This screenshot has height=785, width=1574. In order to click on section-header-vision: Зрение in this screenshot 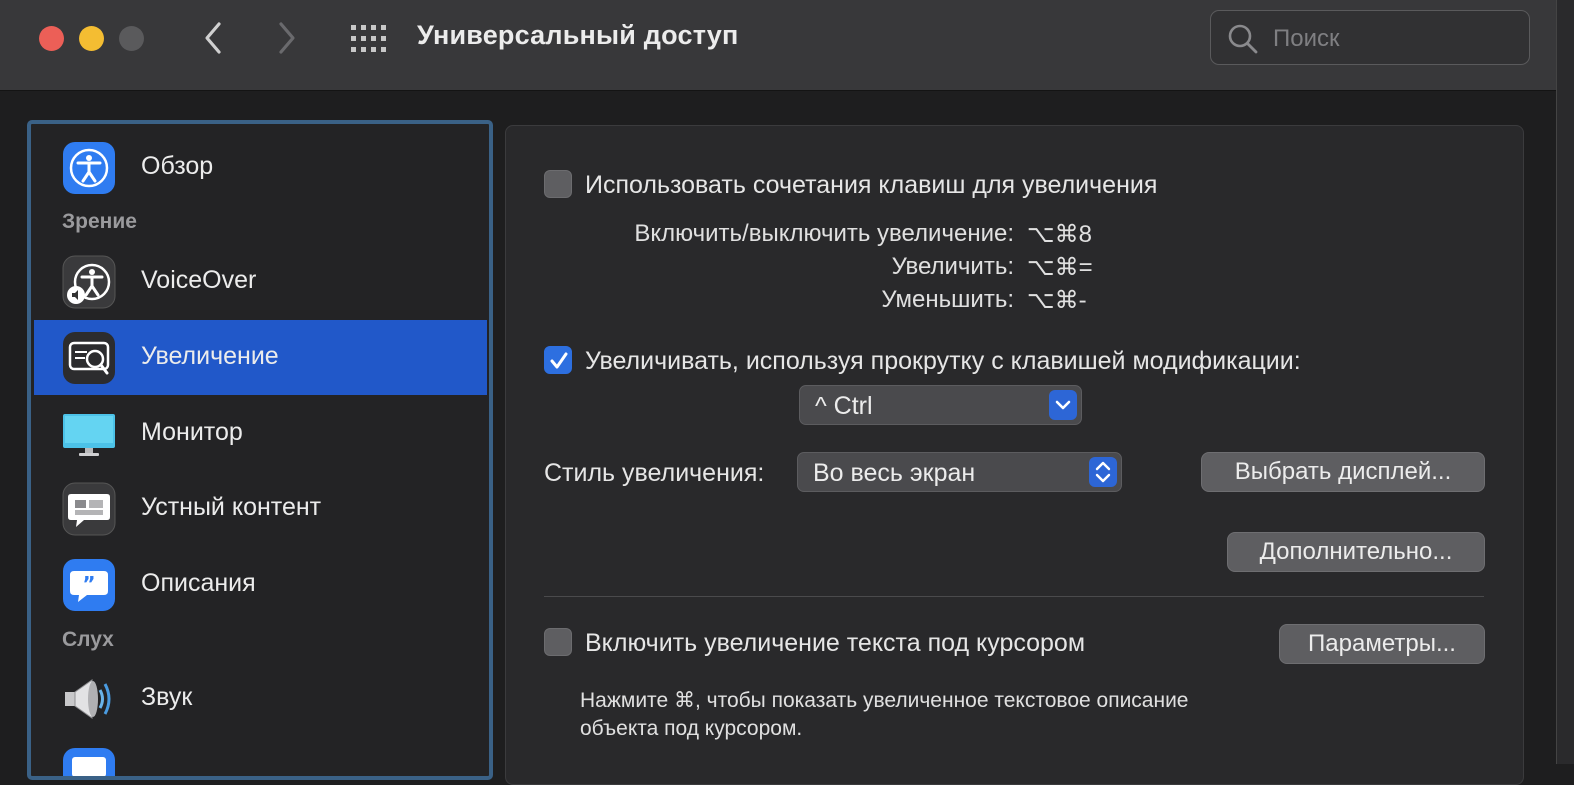, I will do `click(99, 221)`.